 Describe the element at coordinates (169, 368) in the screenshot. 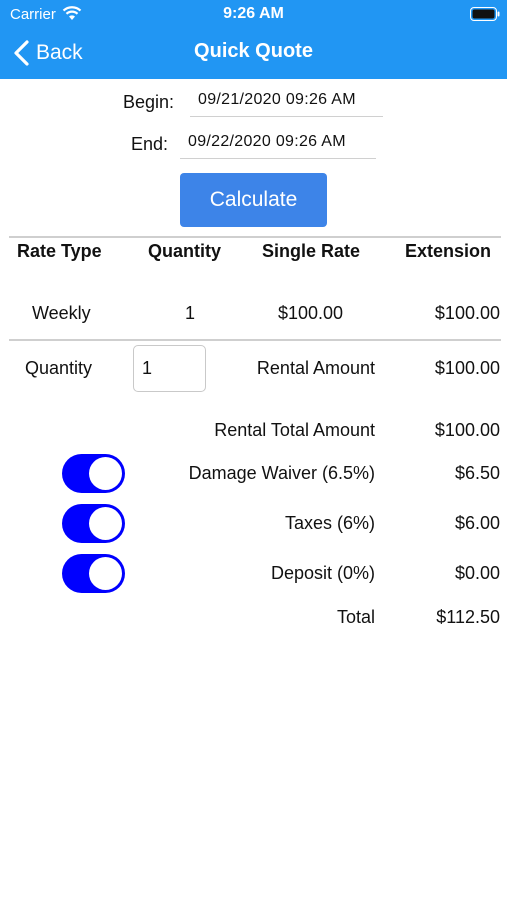

I see `quantity-input: 1` at that location.